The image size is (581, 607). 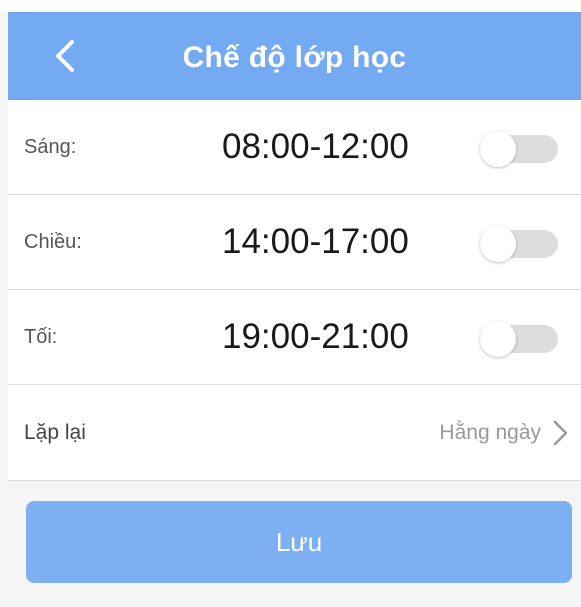 I want to click on status-strip, so click(x=290, y=6).